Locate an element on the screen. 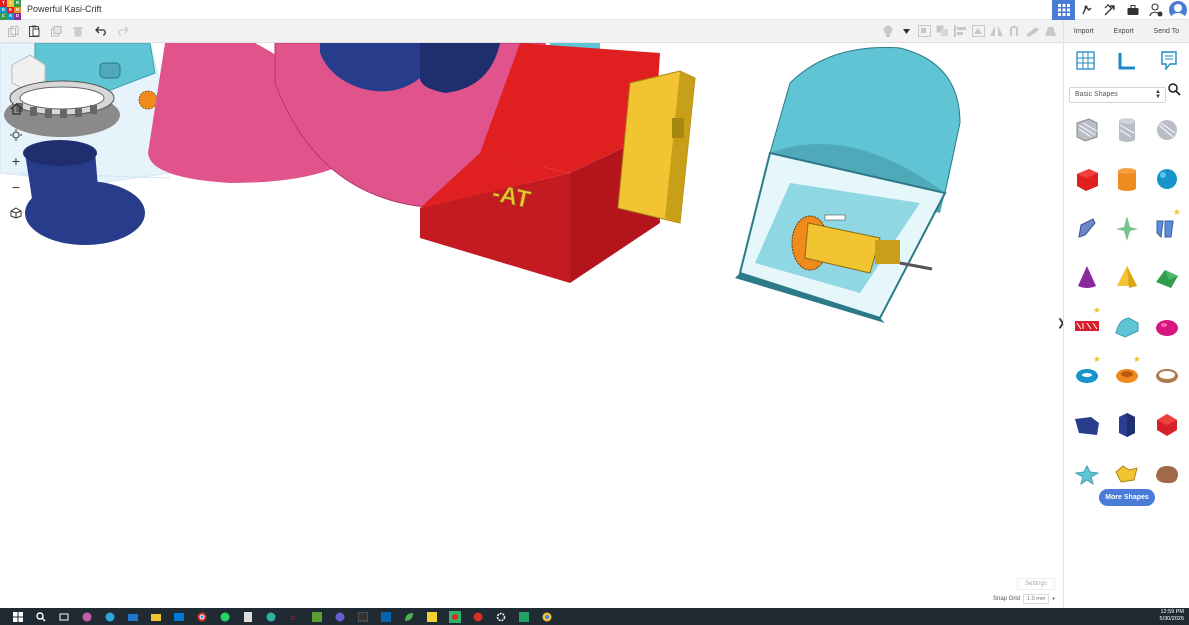  logo-letter: K is located at coordinates (3, 10).